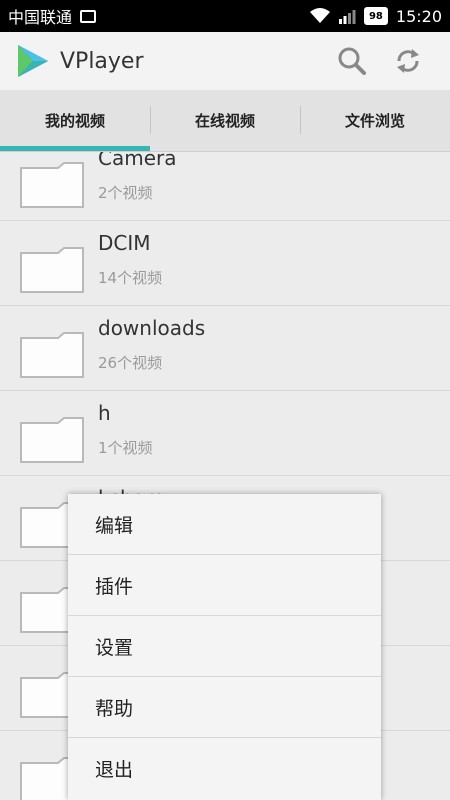 This screenshot has height=800, width=450. I want to click on folder-video-count: 1个视频, so click(125, 448).